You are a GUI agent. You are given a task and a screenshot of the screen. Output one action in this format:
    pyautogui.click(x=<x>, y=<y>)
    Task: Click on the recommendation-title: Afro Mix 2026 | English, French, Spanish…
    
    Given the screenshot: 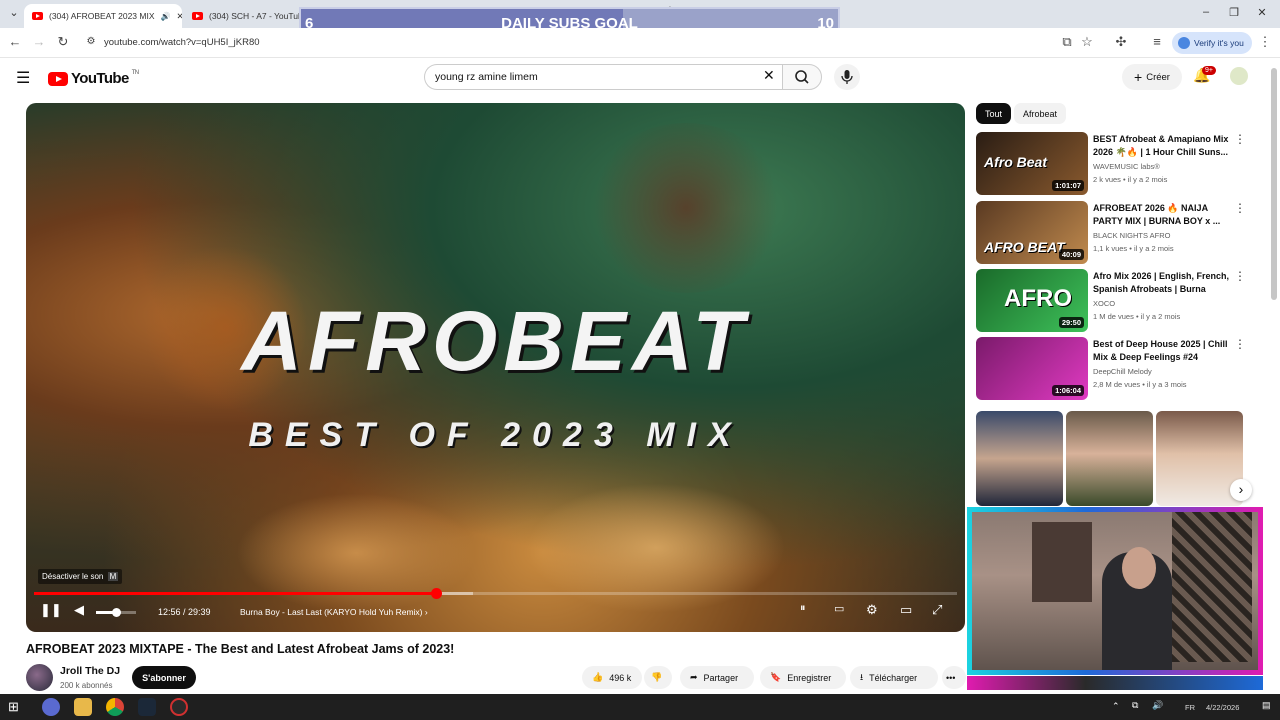 What is the action you would take?
    pyautogui.click(x=1163, y=282)
    